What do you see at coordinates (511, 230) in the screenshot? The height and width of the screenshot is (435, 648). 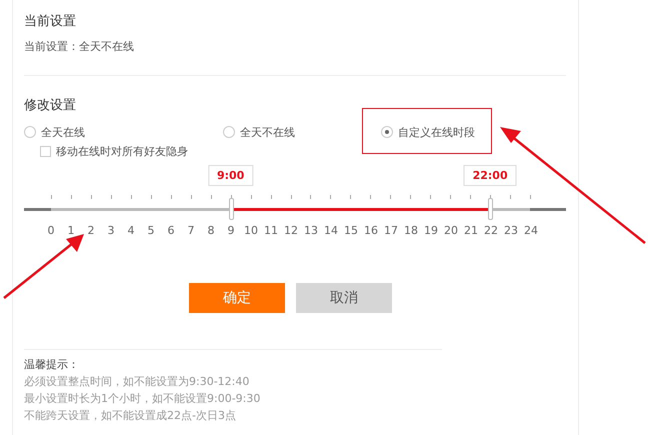 I see `hour-label: 23` at bounding box center [511, 230].